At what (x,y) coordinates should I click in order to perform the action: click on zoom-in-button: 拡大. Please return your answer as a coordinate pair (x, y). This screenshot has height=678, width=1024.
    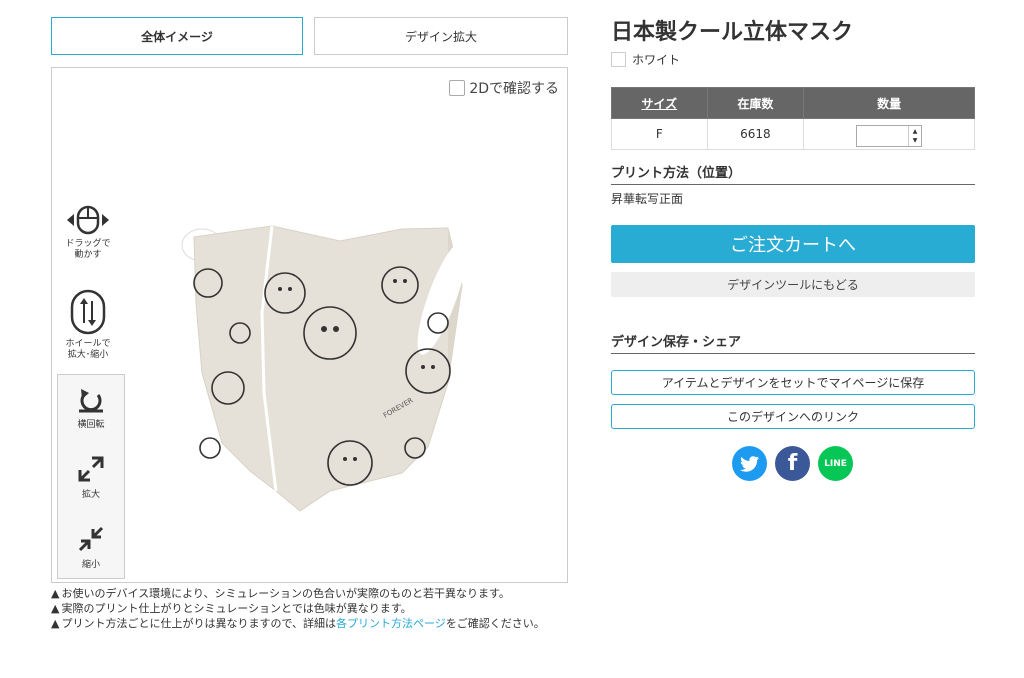
    Looking at the image, I should click on (91, 477).